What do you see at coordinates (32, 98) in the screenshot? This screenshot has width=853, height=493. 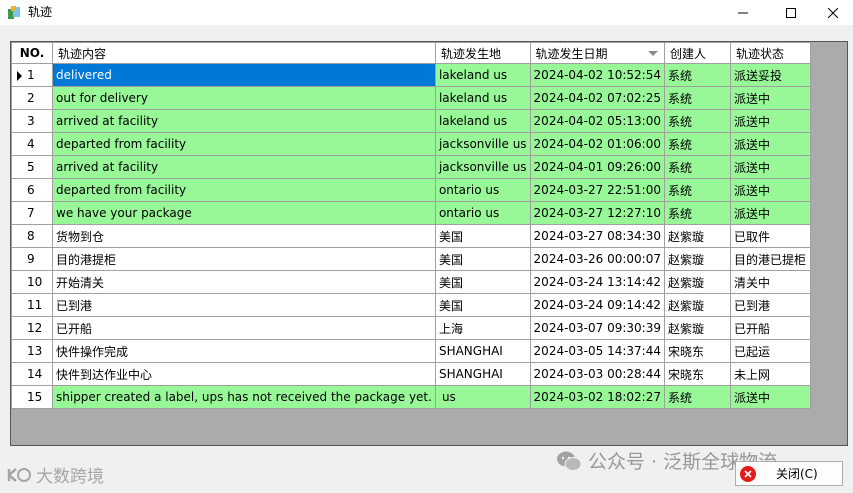 I see `row-number: 2` at bounding box center [32, 98].